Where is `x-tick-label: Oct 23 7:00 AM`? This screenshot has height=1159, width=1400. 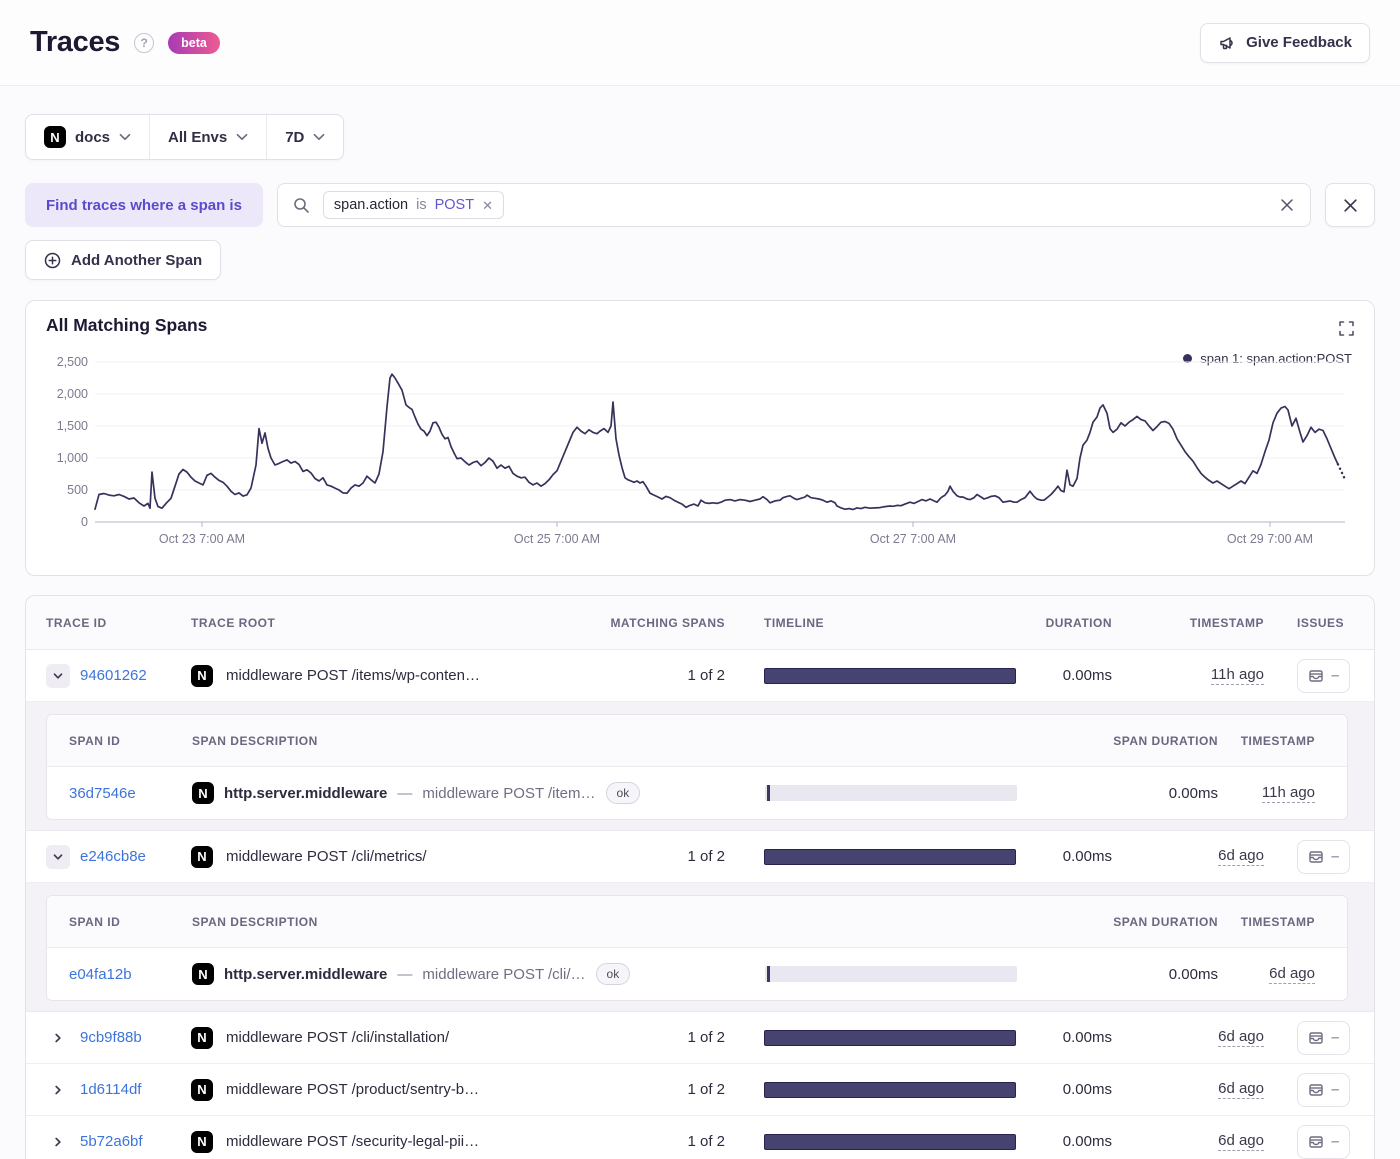 x-tick-label: Oct 23 7:00 AM is located at coordinates (202, 539).